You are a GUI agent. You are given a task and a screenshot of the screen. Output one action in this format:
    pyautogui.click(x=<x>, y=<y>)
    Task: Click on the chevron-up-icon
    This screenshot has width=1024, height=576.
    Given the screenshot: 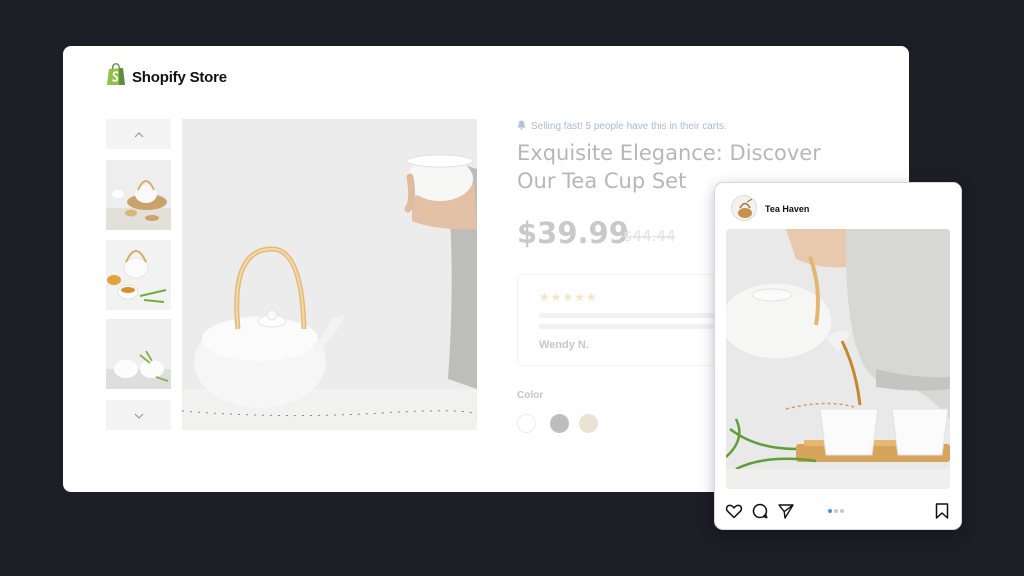 What is the action you would take?
    pyautogui.click(x=139, y=134)
    